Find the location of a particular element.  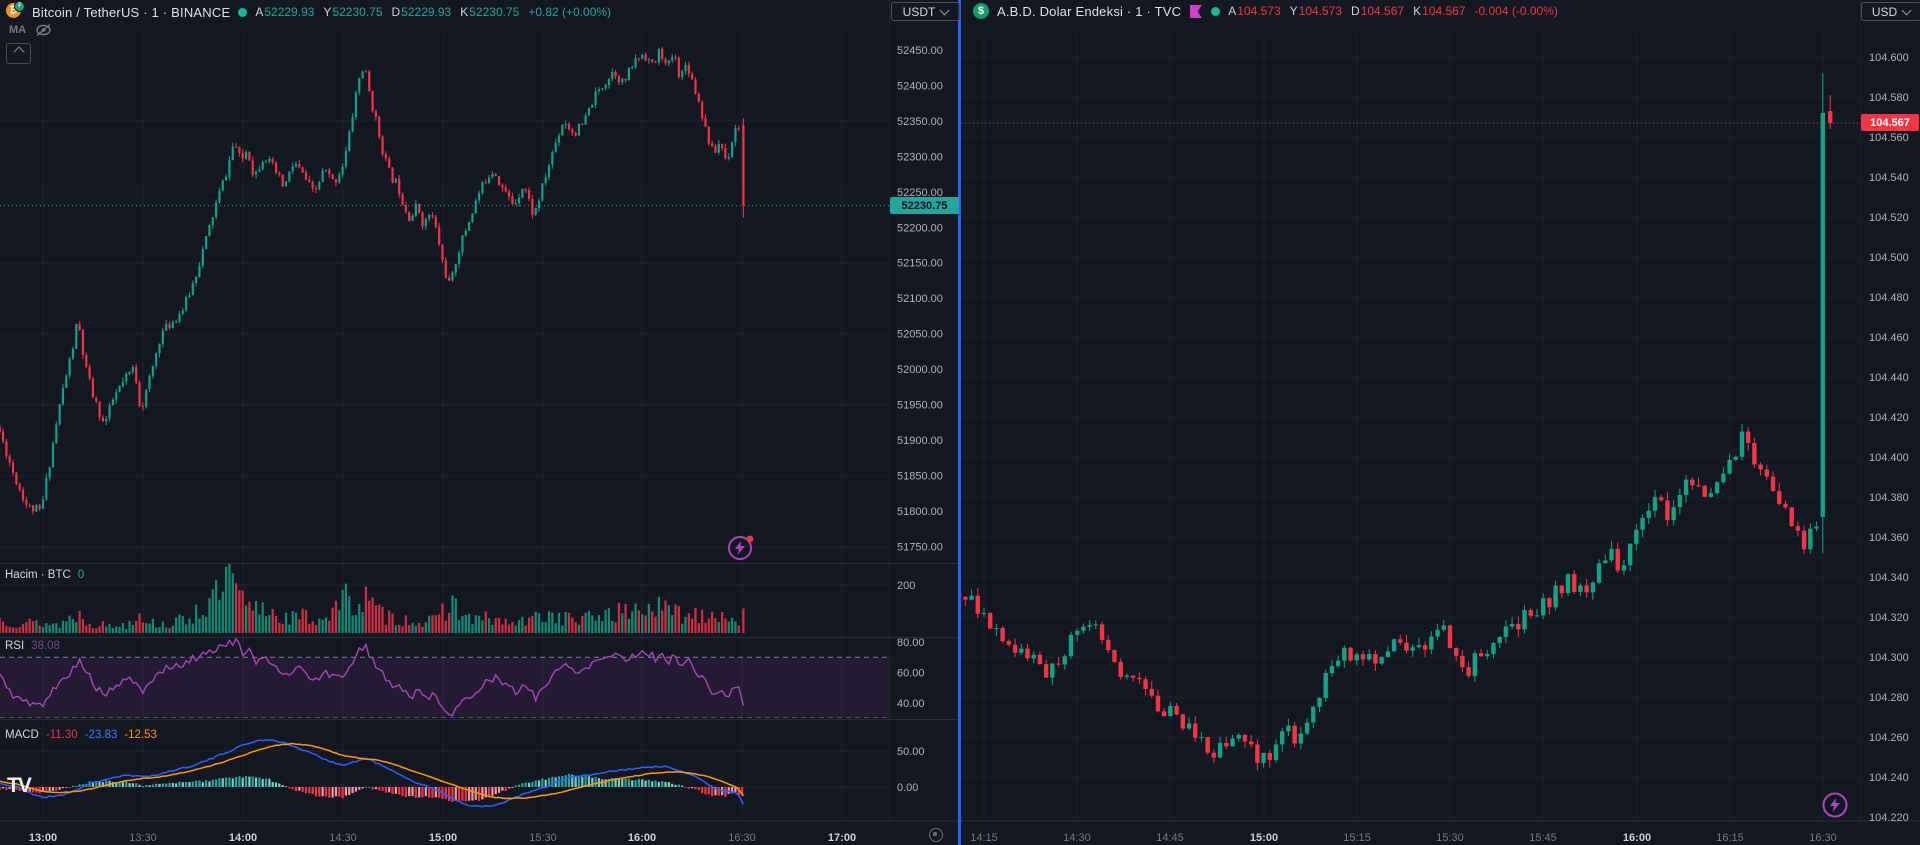

axis-tick-label: 104.600 is located at coordinates (1889, 58).